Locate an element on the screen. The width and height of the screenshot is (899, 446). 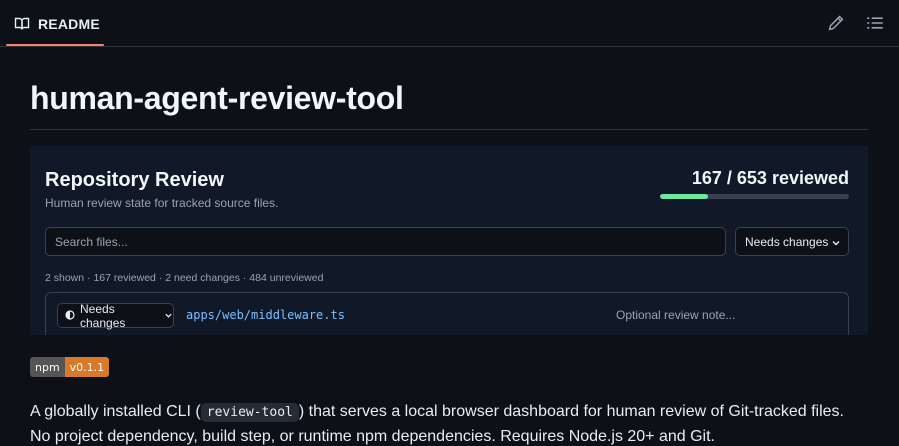
pencil-icon is located at coordinates (836, 23).